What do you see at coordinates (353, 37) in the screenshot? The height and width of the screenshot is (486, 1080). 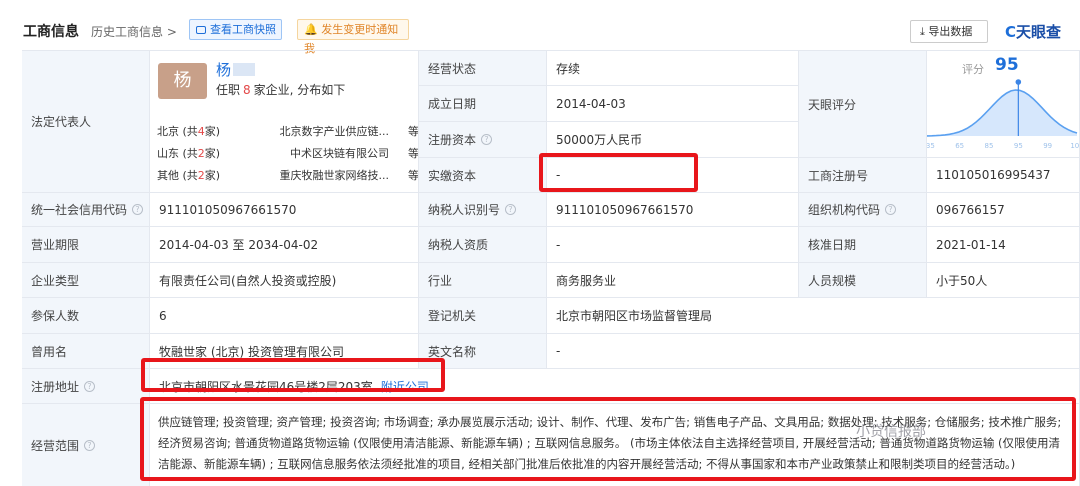 I see `notify-change-button: 🔔 发生变更时通知我` at bounding box center [353, 37].